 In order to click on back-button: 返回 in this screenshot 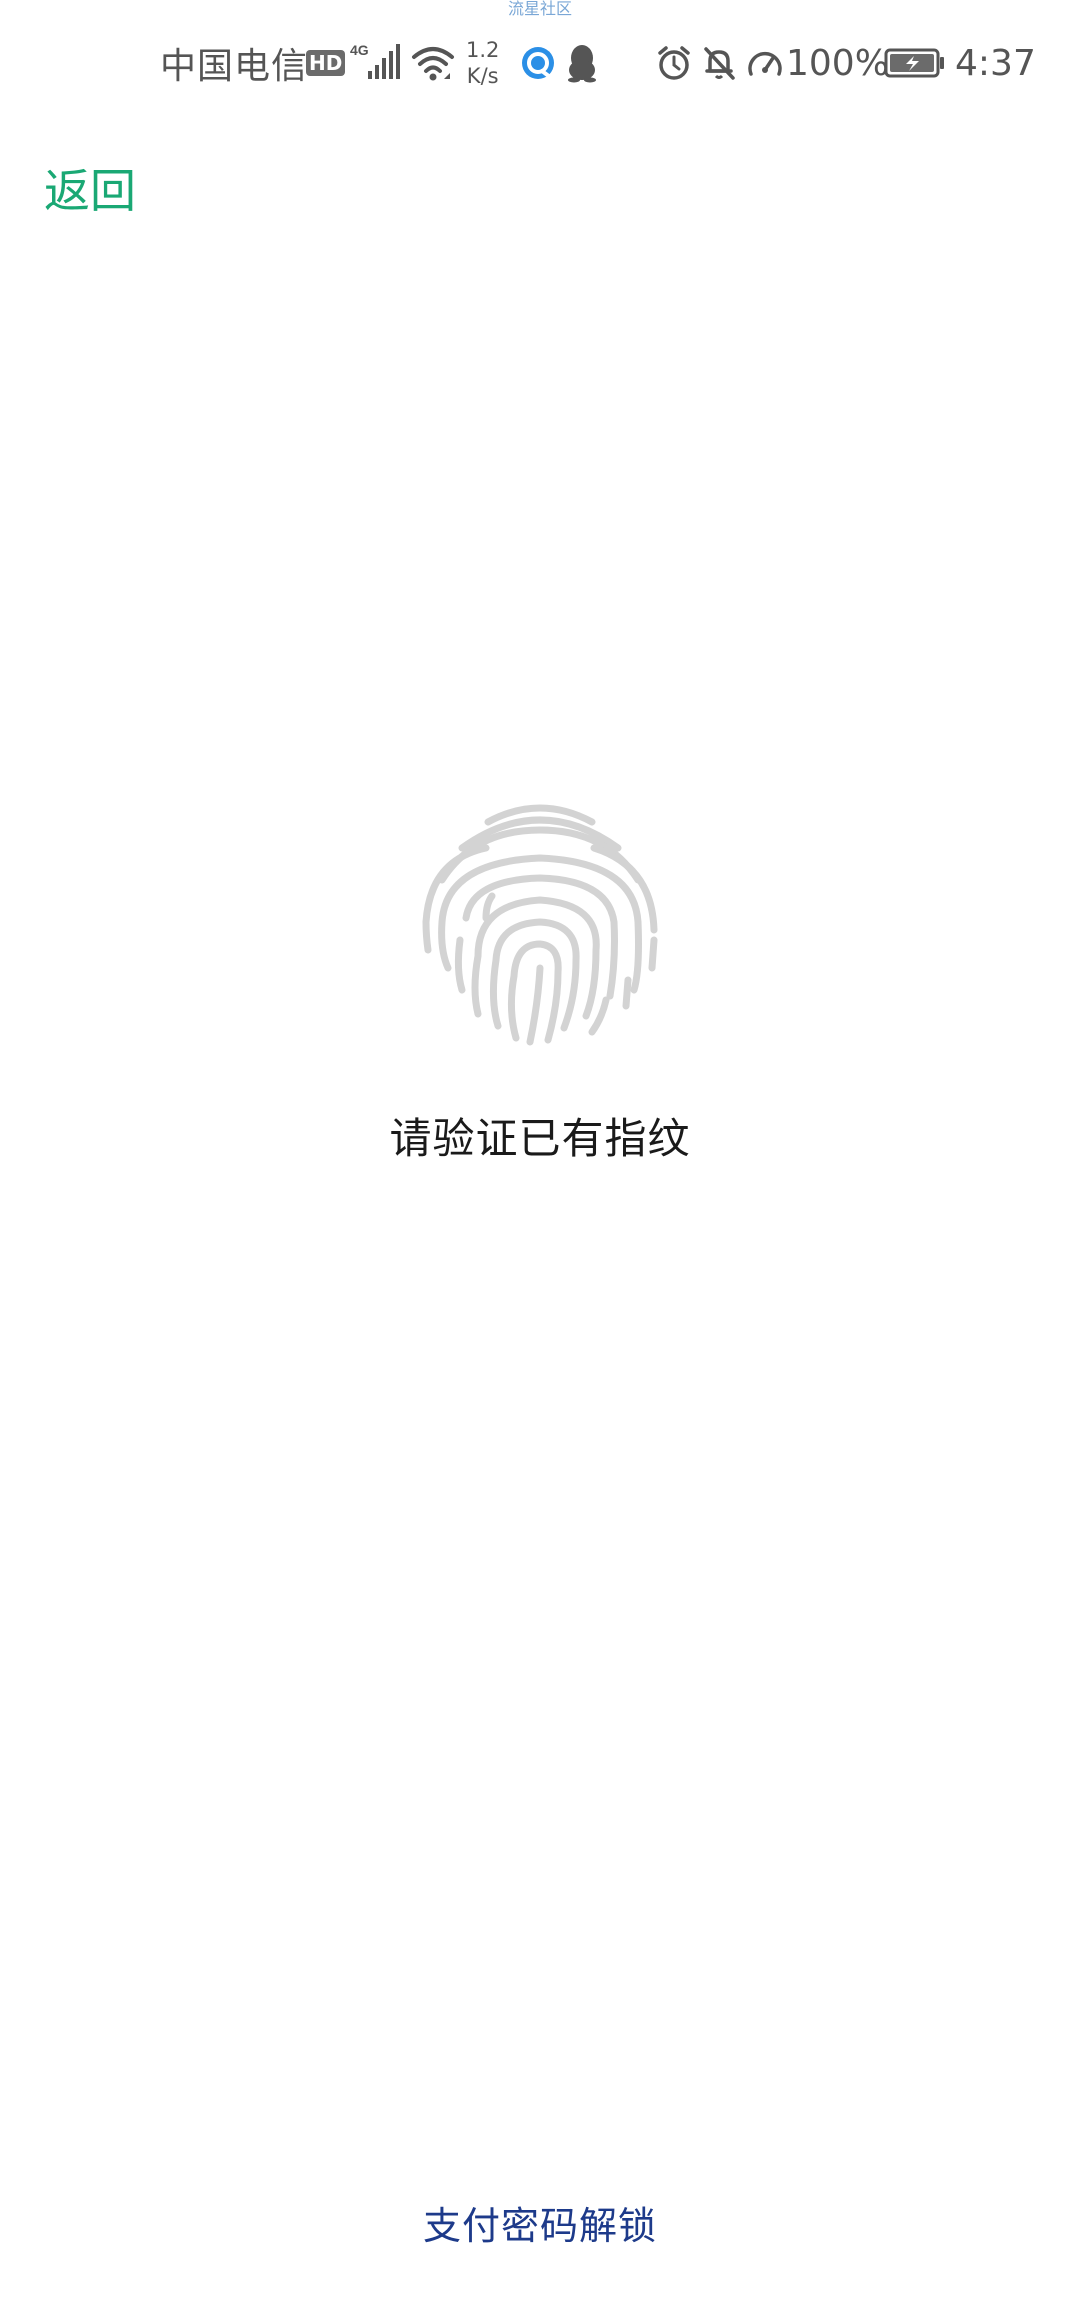, I will do `click(90, 188)`.